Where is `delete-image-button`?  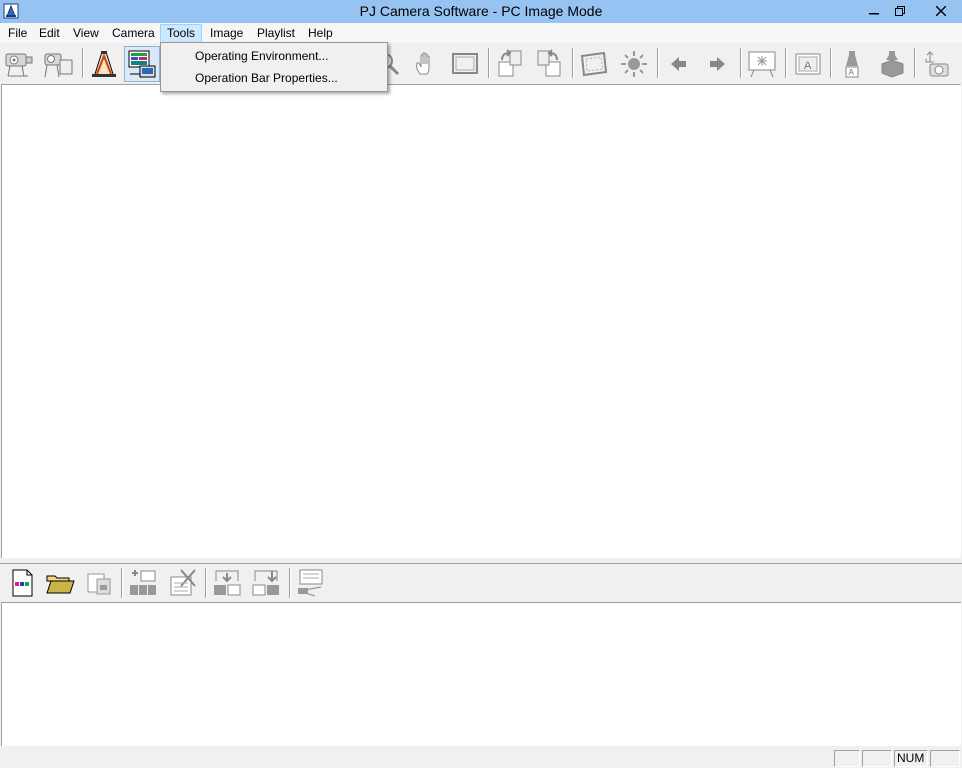 delete-image-button is located at coordinates (182, 583).